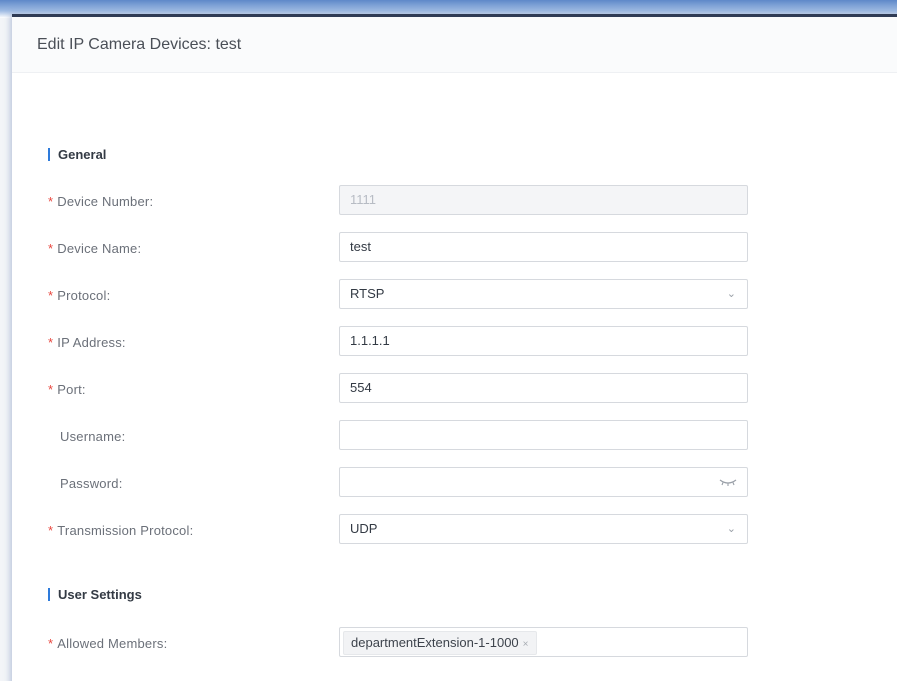 This screenshot has height=681, width=897. What do you see at coordinates (91, 483) in the screenshot?
I see `label-password: Password:` at bounding box center [91, 483].